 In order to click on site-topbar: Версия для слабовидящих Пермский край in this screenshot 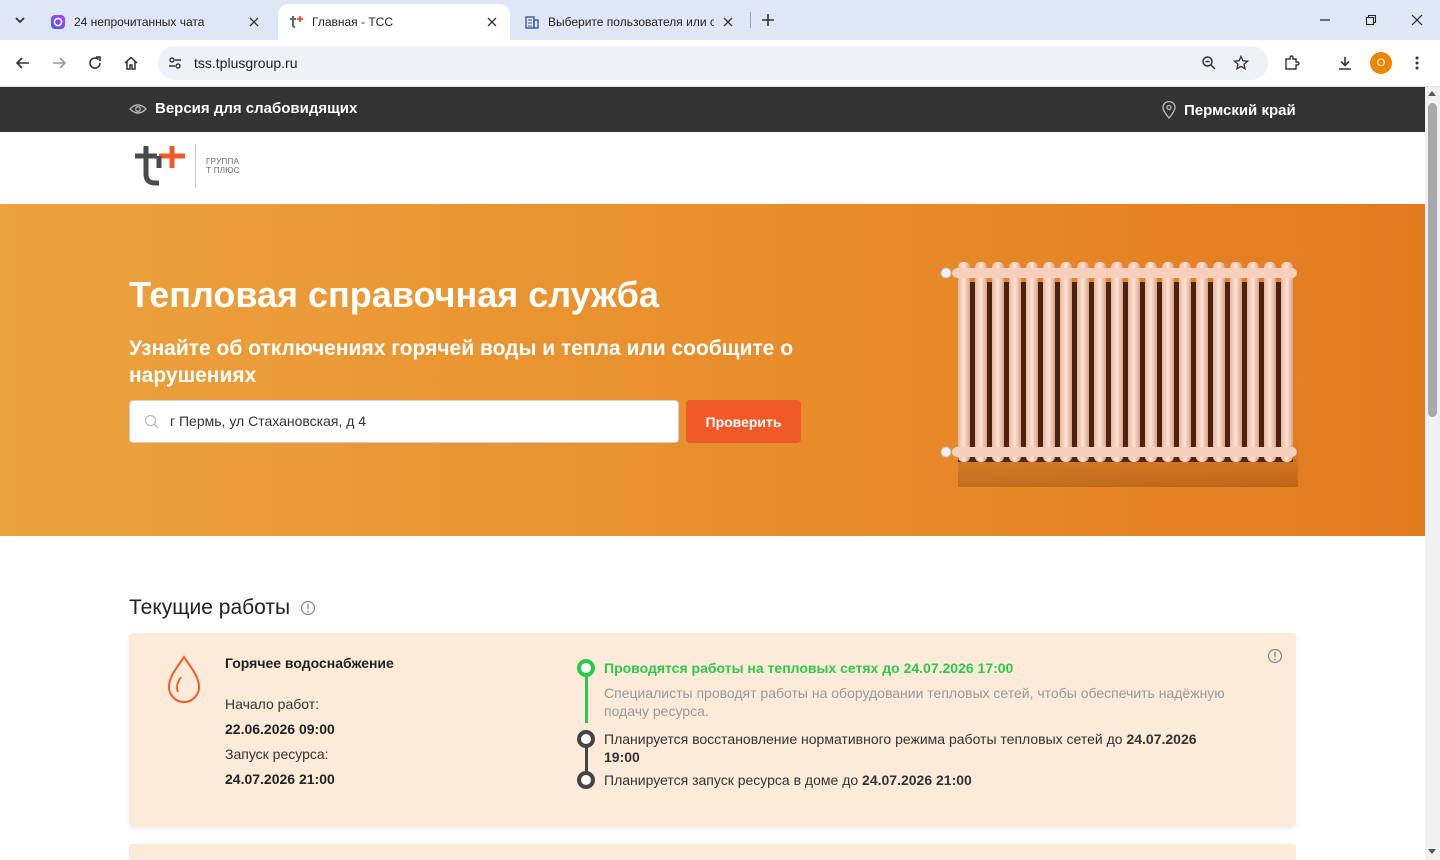, I will do `click(712, 109)`.